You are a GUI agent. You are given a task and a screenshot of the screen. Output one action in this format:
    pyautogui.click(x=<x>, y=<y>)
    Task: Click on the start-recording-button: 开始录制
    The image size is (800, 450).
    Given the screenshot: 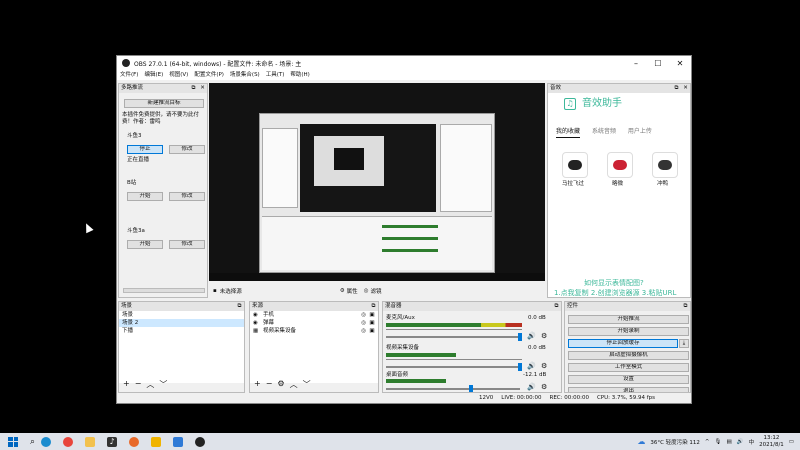 What is the action you would take?
    pyautogui.click(x=628, y=331)
    